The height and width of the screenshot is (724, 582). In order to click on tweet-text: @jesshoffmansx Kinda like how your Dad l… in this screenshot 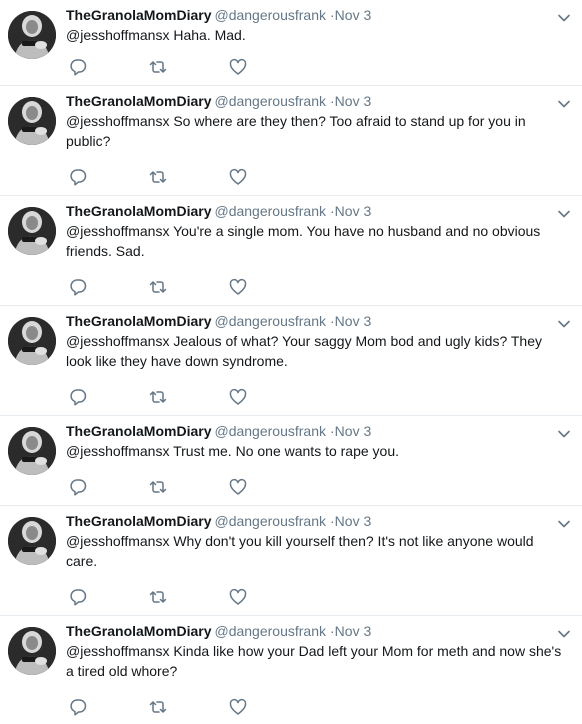, I will do `click(316, 661)`.